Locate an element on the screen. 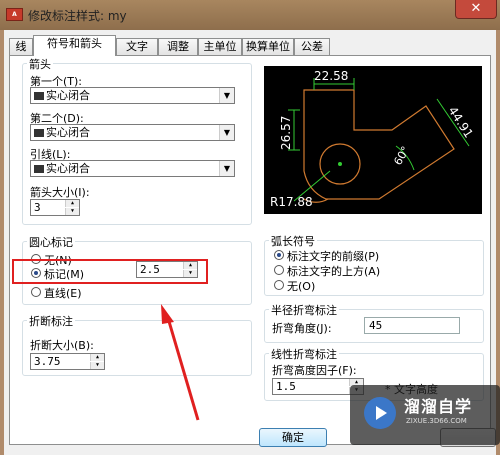  tab-symbols-arrows: 符号和箭头 is located at coordinates (74, 45).